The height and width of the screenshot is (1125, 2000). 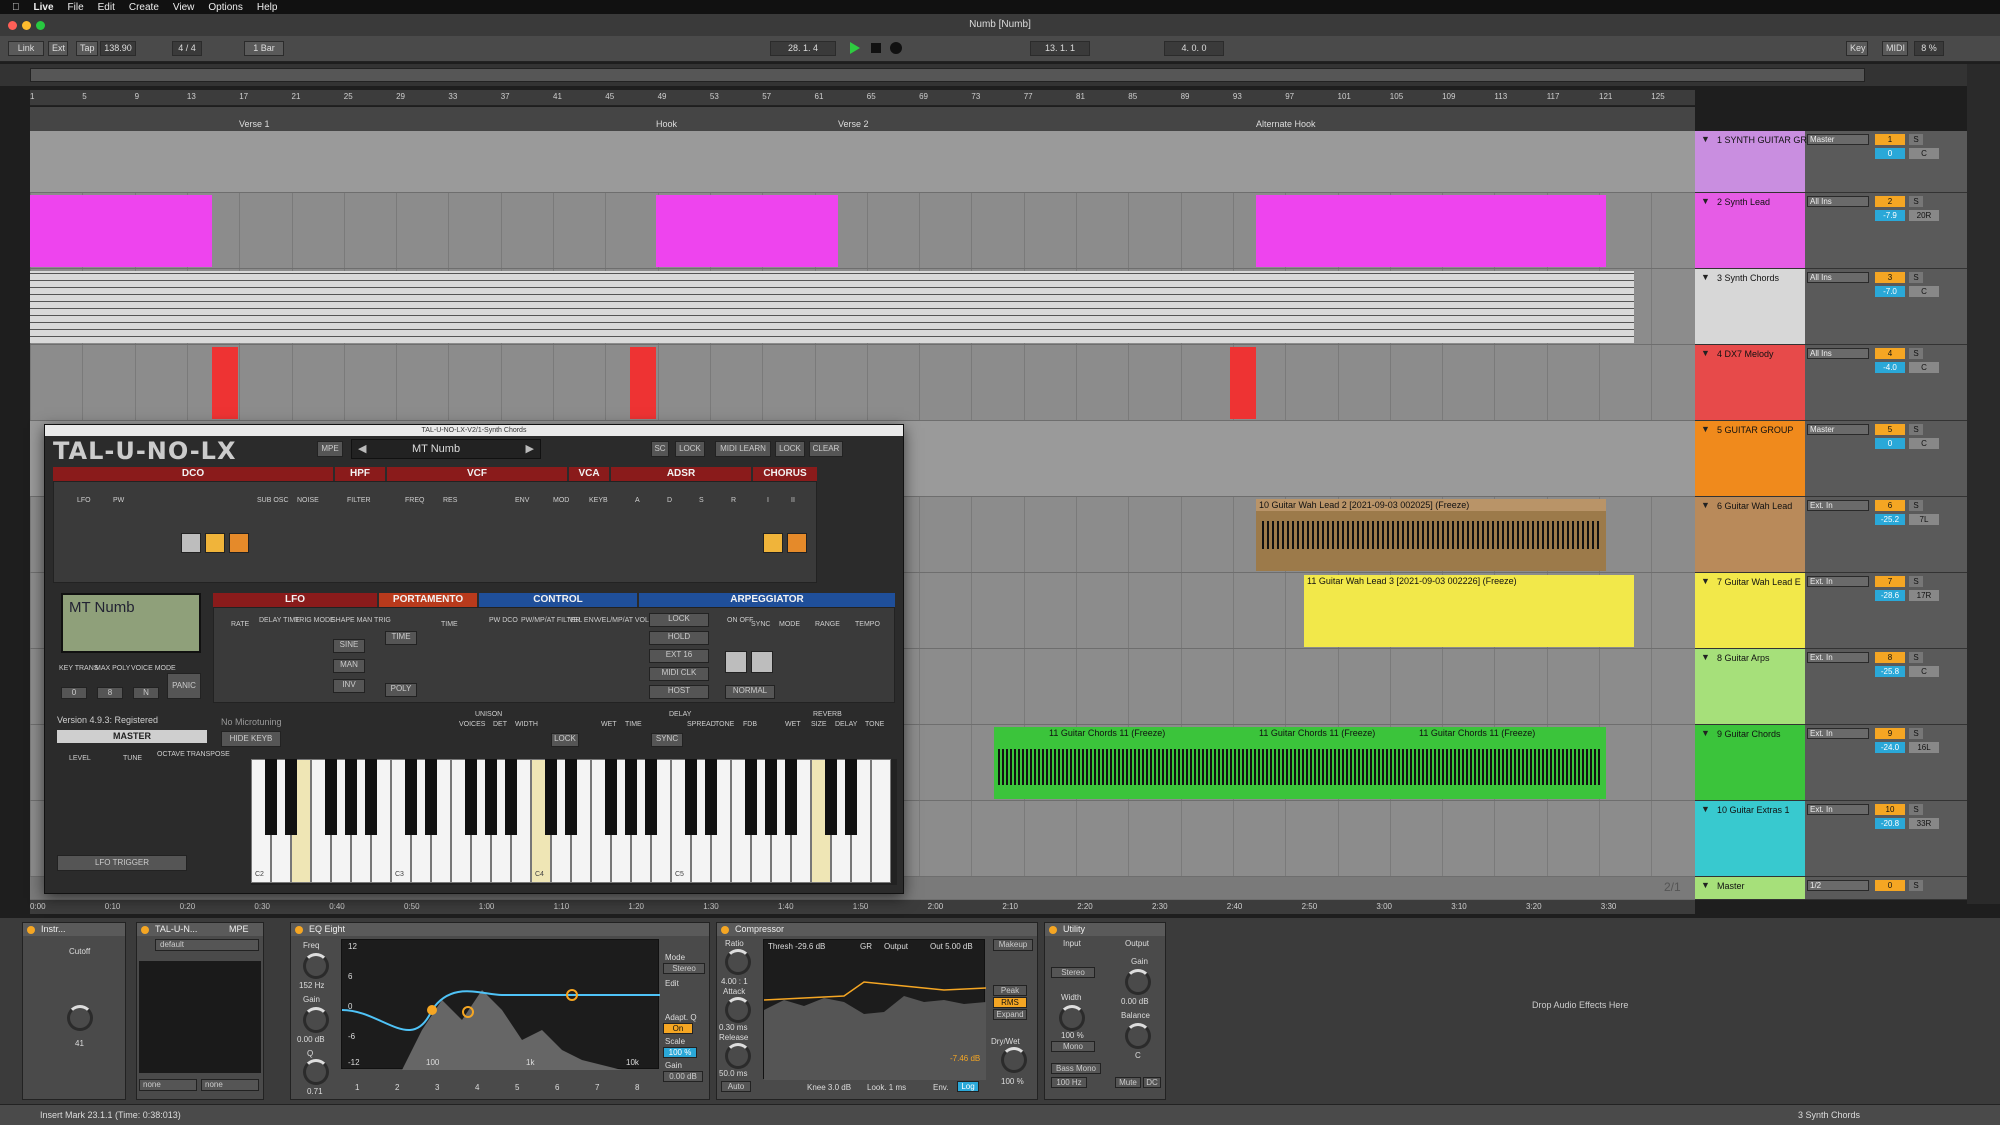 What do you see at coordinates (254, 124) in the screenshot?
I see `locator-verse-1: Verse 1` at bounding box center [254, 124].